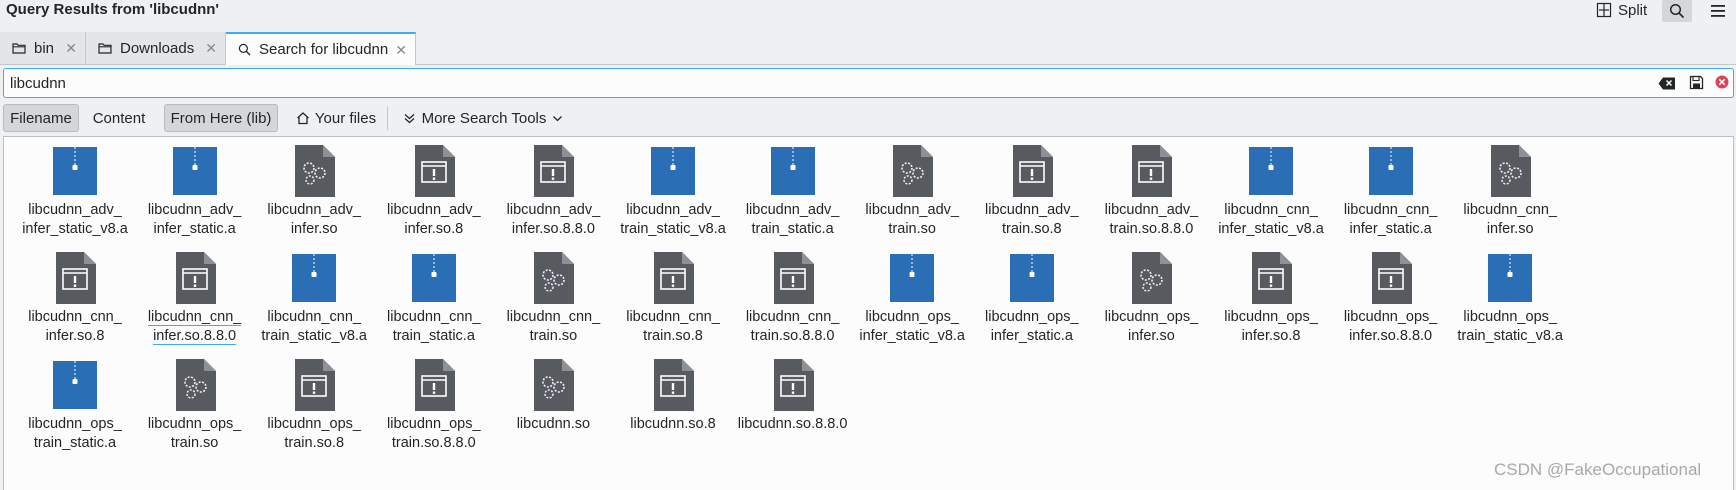 This screenshot has height=490, width=1736. What do you see at coordinates (793, 327) in the screenshot?
I see `file-name: libcudnn_cnn_ train.so.8.8.0` at bounding box center [793, 327].